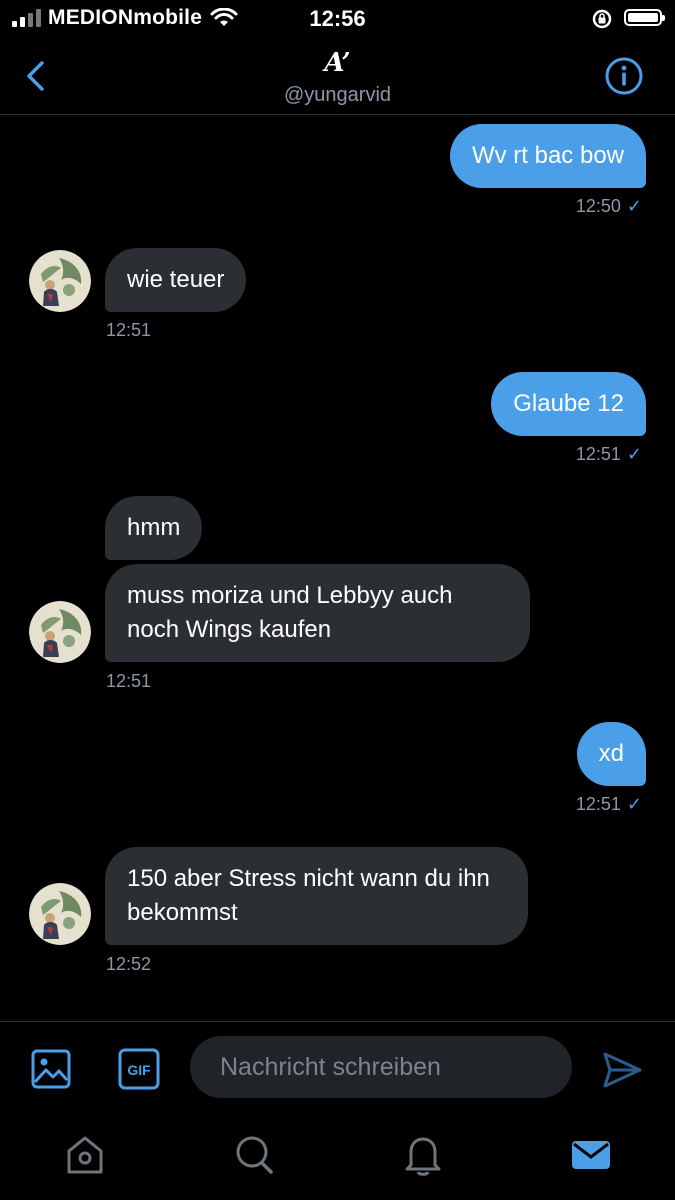 Image resolution: width=675 pixels, height=1200 pixels. What do you see at coordinates (154, 528) in the screenshot?
I see `received-message: hmm` at bounding box center [154, 528].